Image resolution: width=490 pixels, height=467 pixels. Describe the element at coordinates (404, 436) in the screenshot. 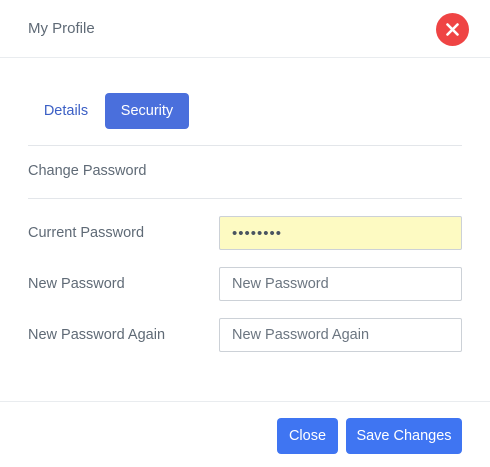

I see `save-changes-button: Save Changes` at that location.